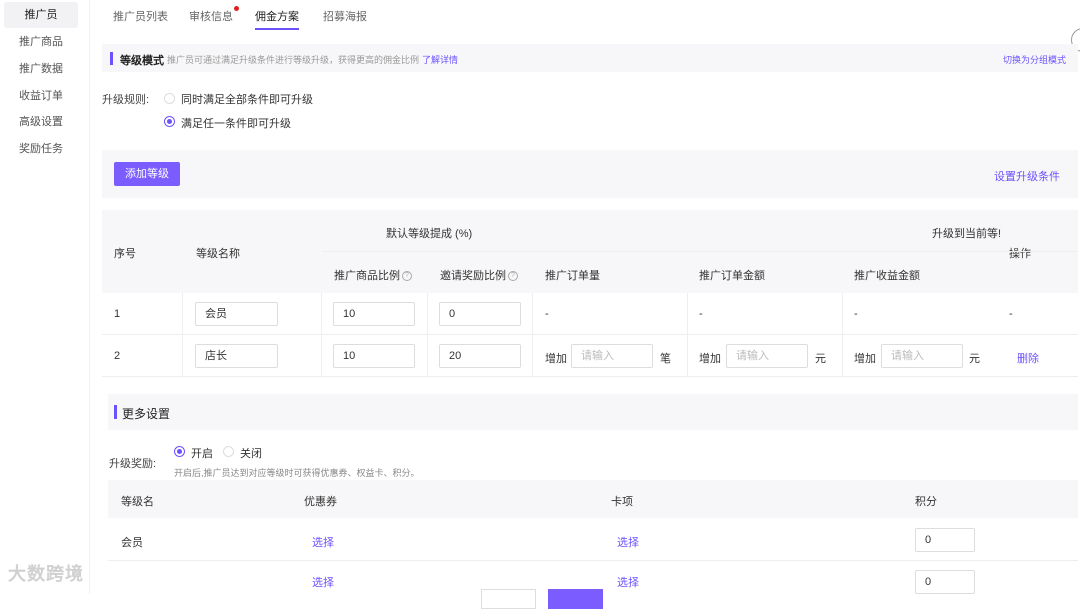 The width and height of the screenshot is (1080, 609). Describe the element at coordinates (1020, 254) in the screenshot. I see `header-operation: 操作` at that location.